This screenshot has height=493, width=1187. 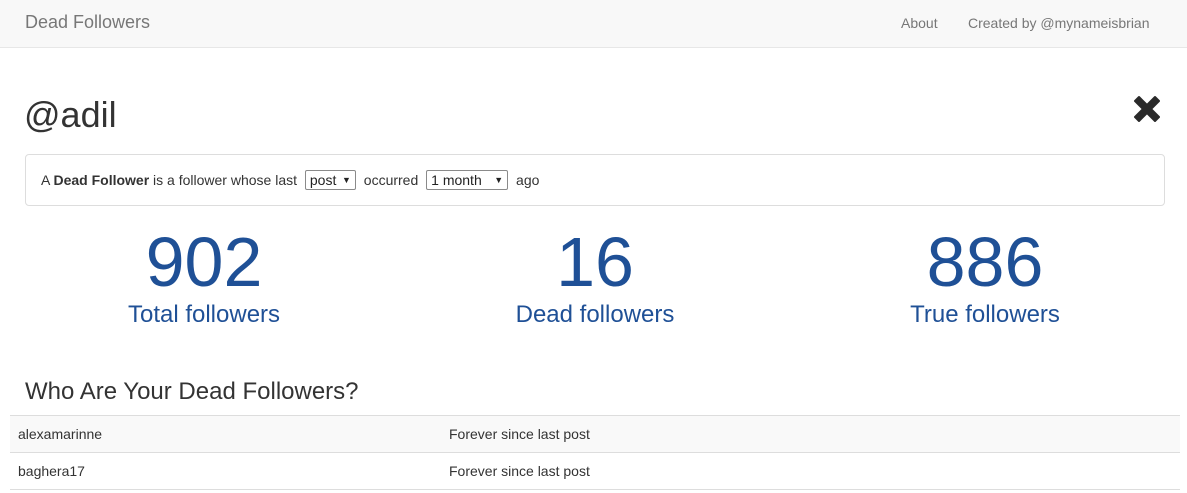 I want to click on definition-occurred: occurred, so click(x=391, y=180).